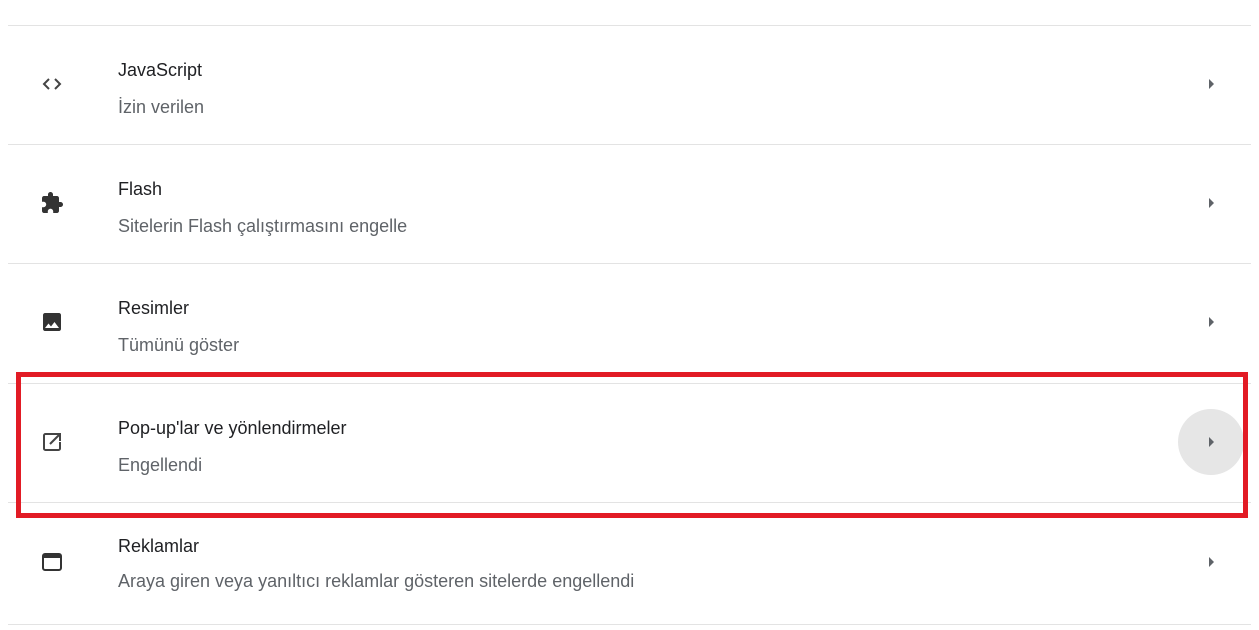 The width and height of the screenshot is (1259, 630). Describe the element at coordinates (263, 226) in the screenshot. I see `row-subtitle: Sitelerin Flash çalıştırmasını engelle` at that location.